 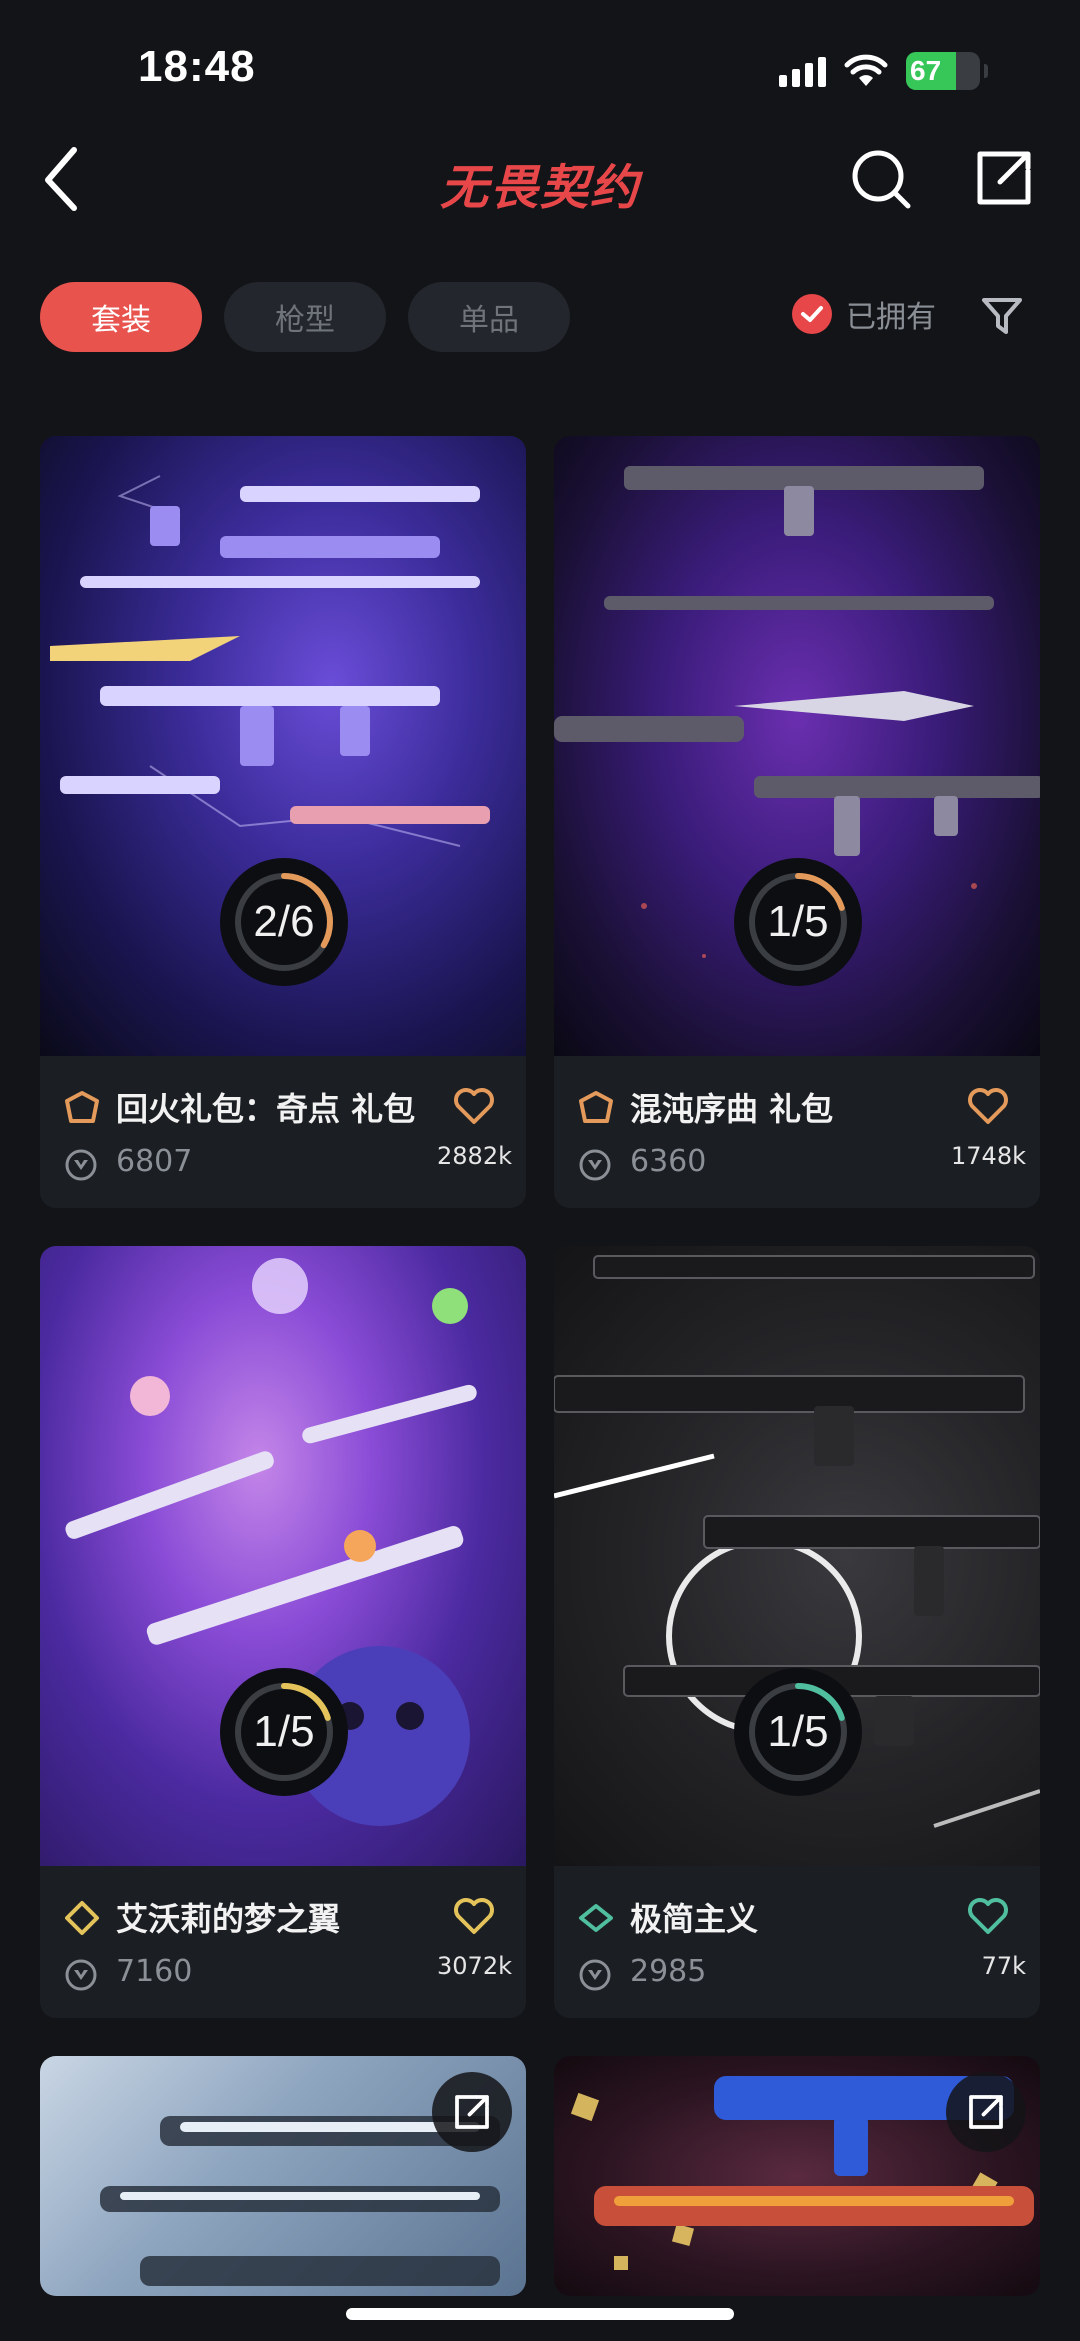 I want to click on tab-bundles: 套装, so click(x=121, y=317).